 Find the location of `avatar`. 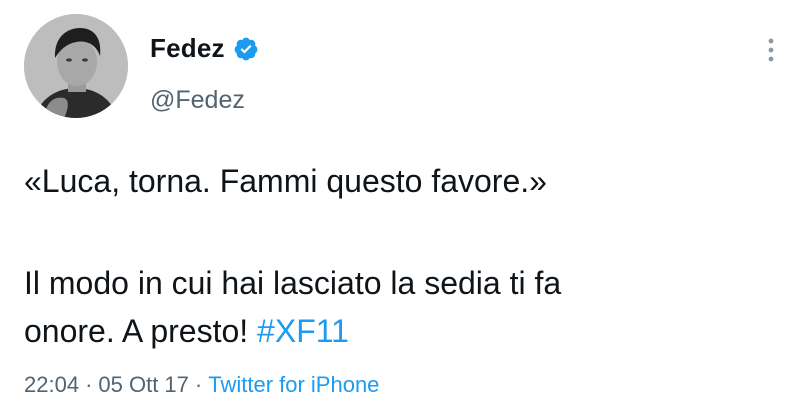

avatar is located at coordinates (76, 66).